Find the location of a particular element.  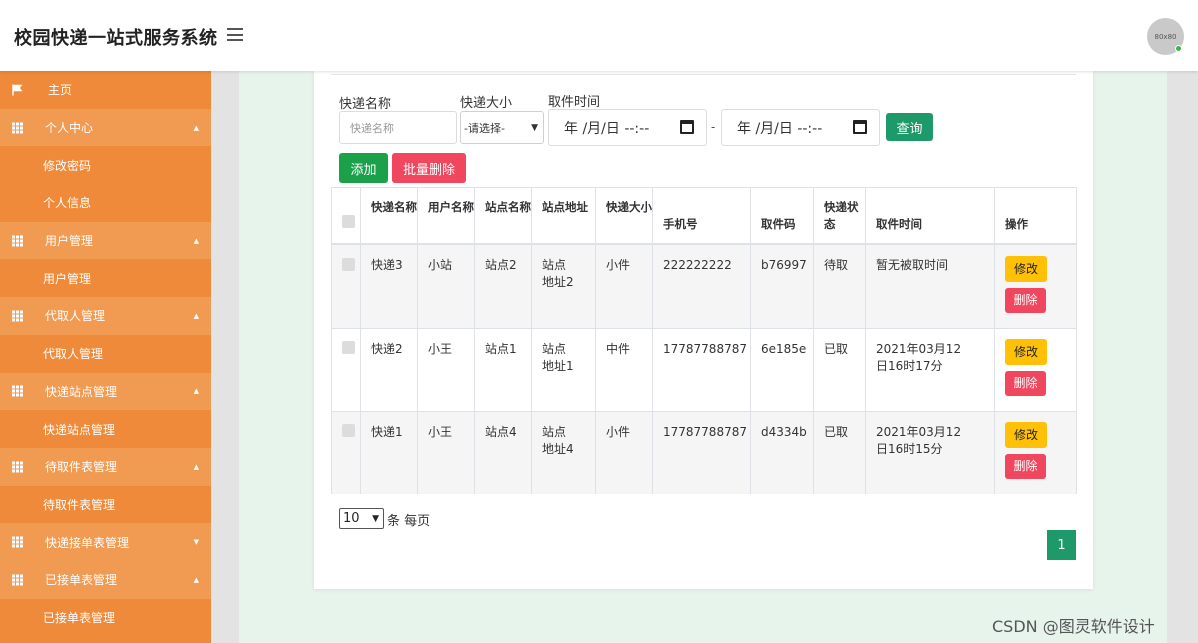

sidebar-item-label: 修改密码 is located at coordinates (67, 165).